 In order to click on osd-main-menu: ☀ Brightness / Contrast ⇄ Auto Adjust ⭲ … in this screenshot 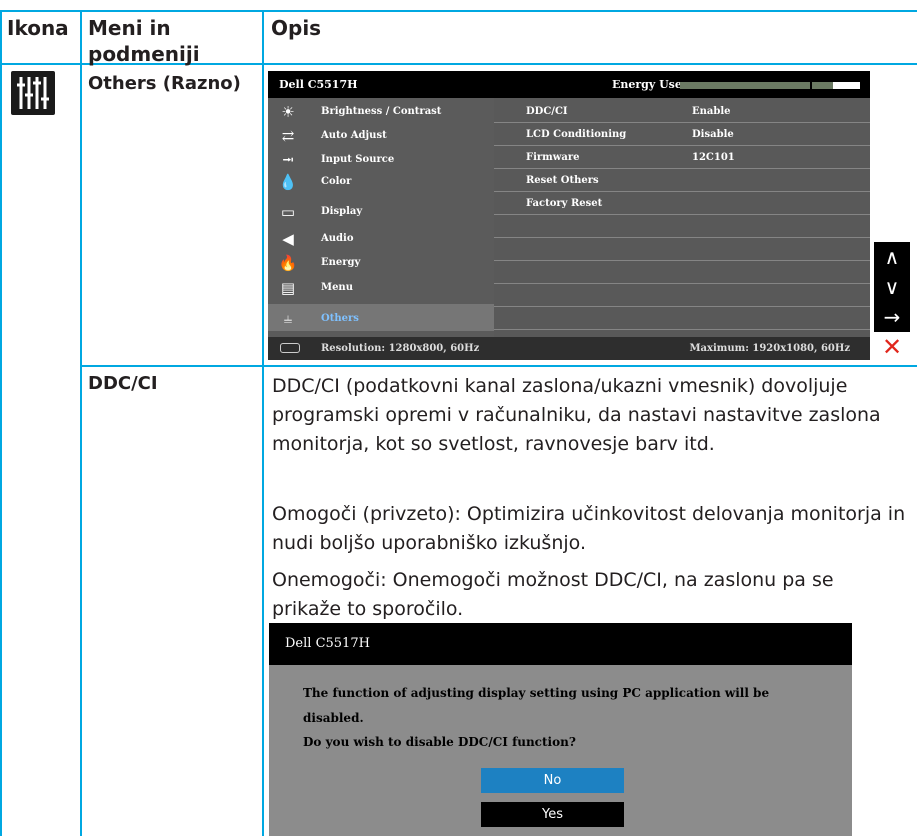, I will do `click(381, 217)`.